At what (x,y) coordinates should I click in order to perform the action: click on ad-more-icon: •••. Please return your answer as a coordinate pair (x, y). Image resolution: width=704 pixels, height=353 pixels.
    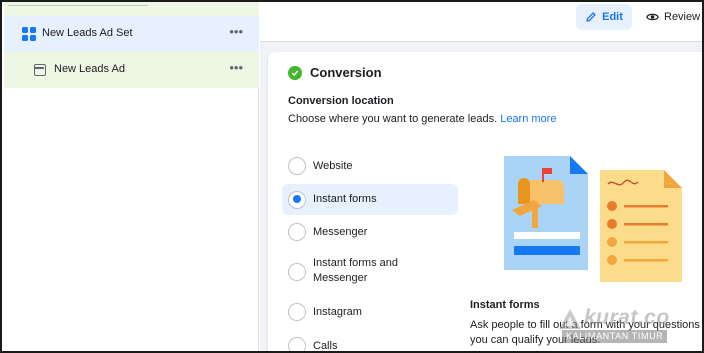
    Looking at the image, I should click on (236, 67).